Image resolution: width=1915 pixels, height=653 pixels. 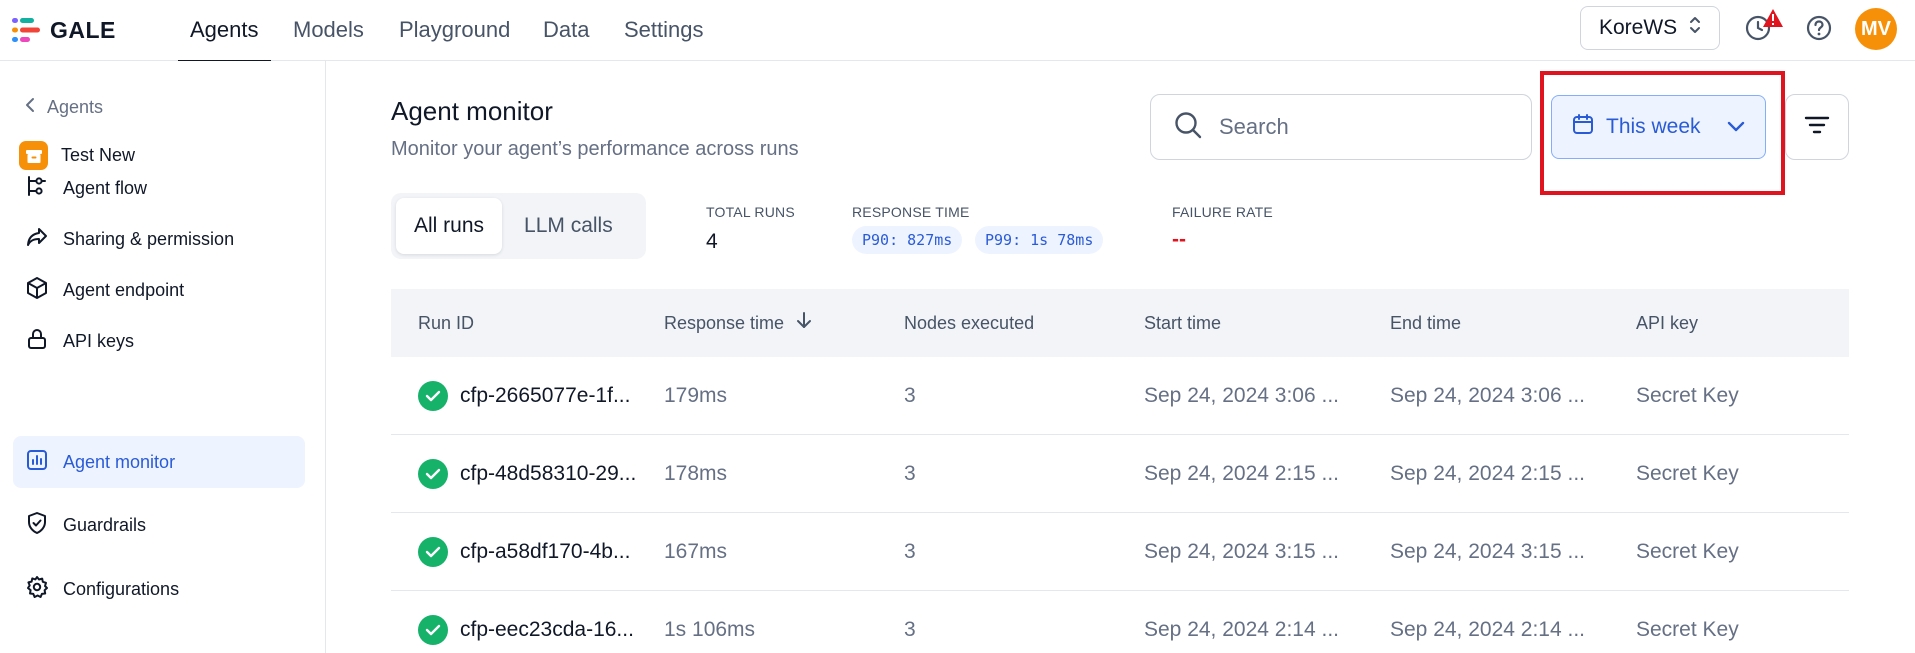 What do you see at coordinates (1583, 127) in the screenshot?
I see `calendar-icon` at bounding box center [1583, 127].